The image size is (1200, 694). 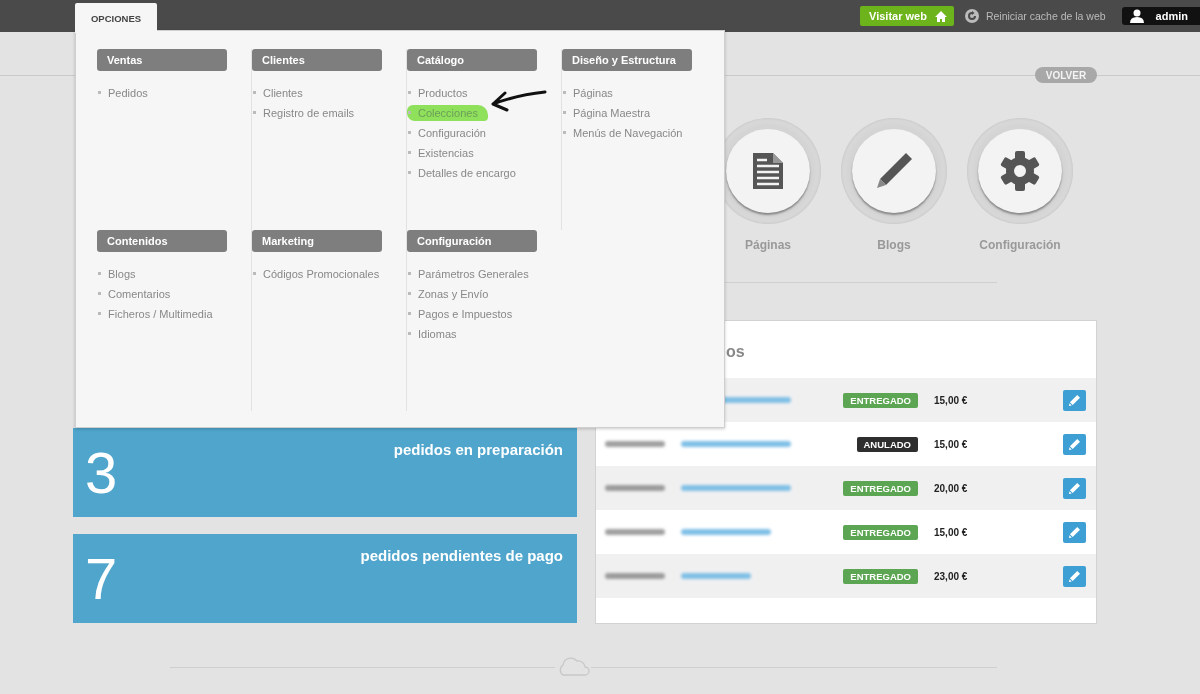 I want to click on home-icon, so click(x=940, y=16).